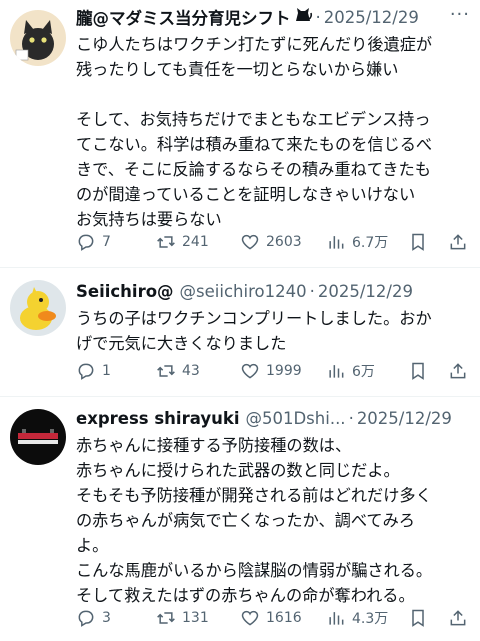 The image size is (480, 641). I want to click on tweet-text: うちの子はワクチンコンプリートしました。おか げで元気に大きくなりました, so click(254, 331).